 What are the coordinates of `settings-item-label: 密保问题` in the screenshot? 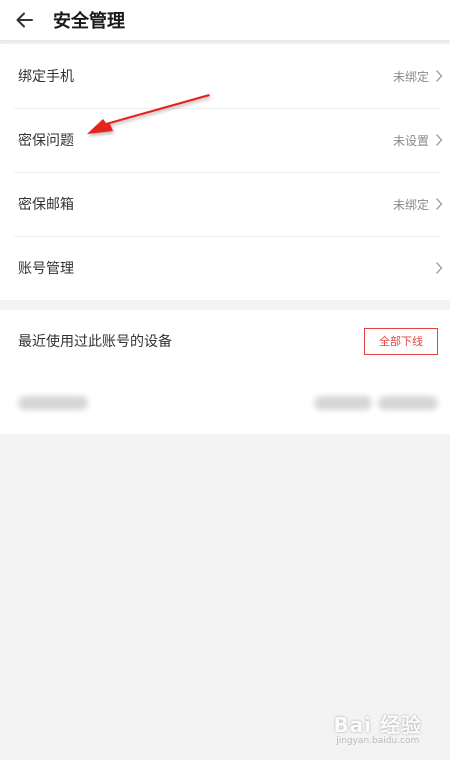 It's located at (46, 141).